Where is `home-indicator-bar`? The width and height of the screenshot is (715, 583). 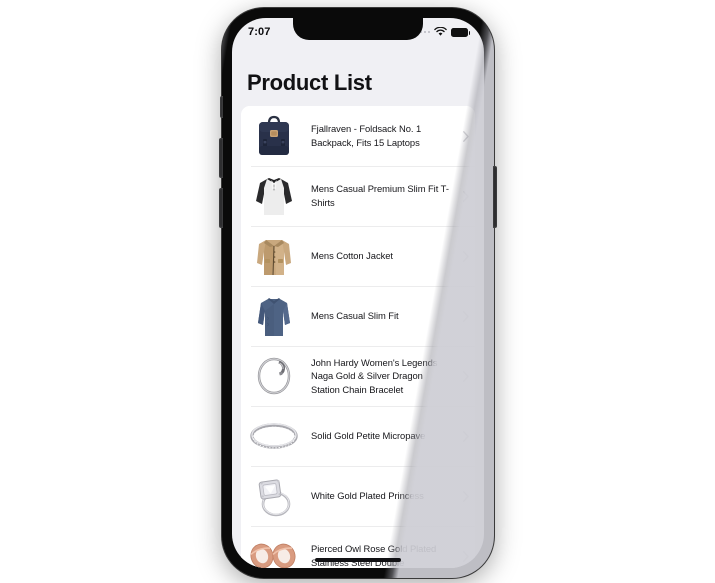
home-indicator-bar is located at coordinates (358, 560).